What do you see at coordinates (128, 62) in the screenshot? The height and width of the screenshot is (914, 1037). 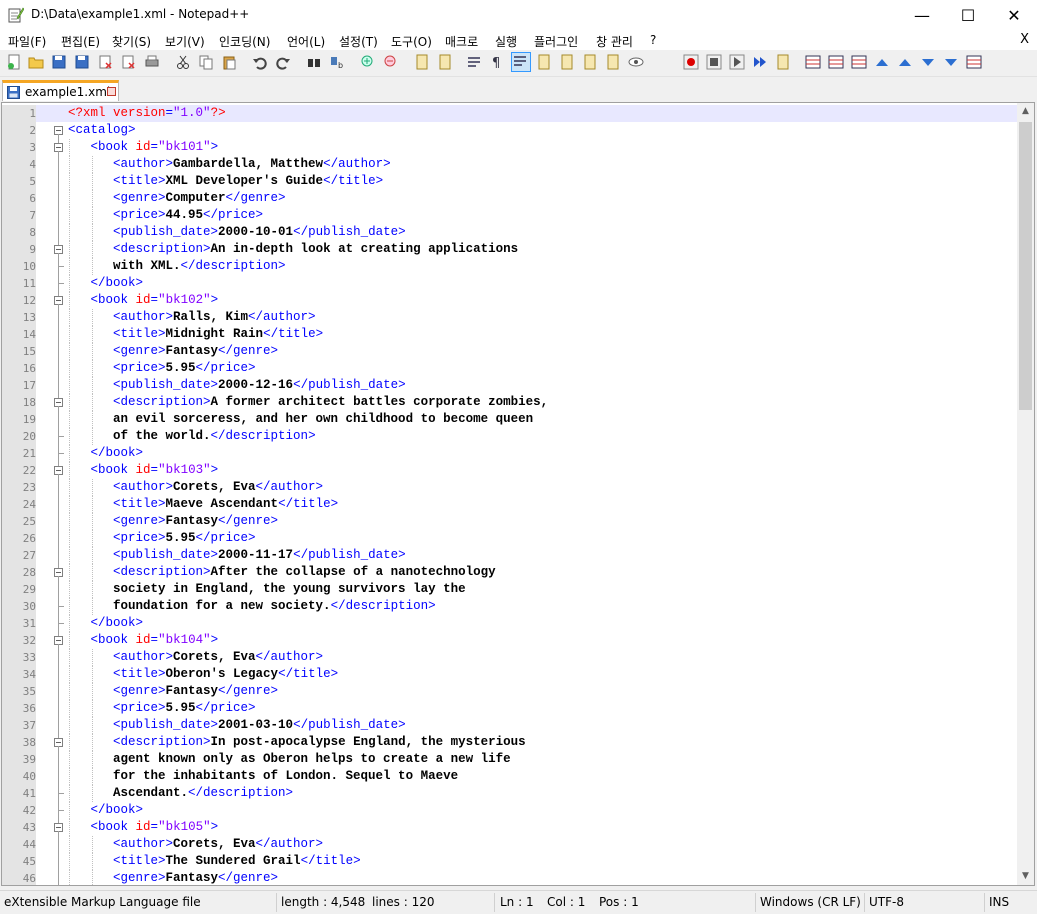 I see `close-all-icon` at bounding box center [128, 62].